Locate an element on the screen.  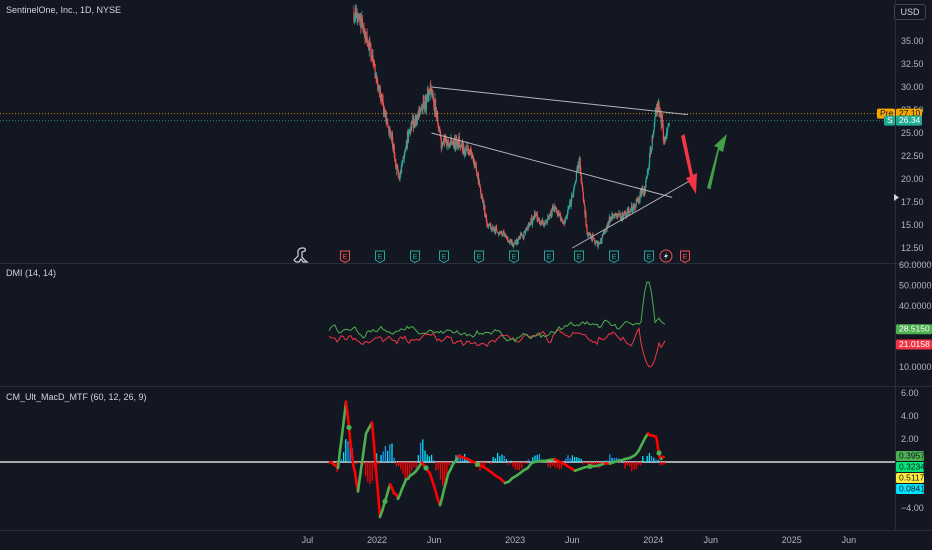
macd-value-badge-text: 0.0841 is located at coordinates (912, 489).